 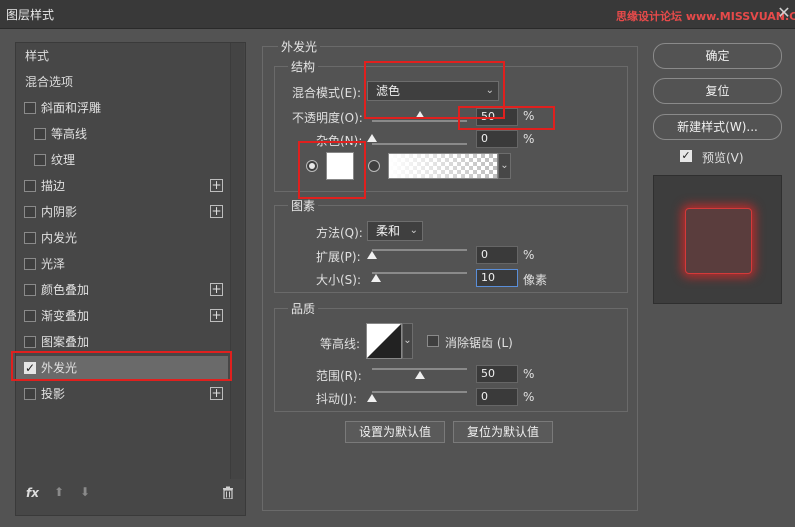 What do you see at coordinates (122, 56) in the screenshot?
I see `style-list-item: 样式` at bounding box center [122, 56].